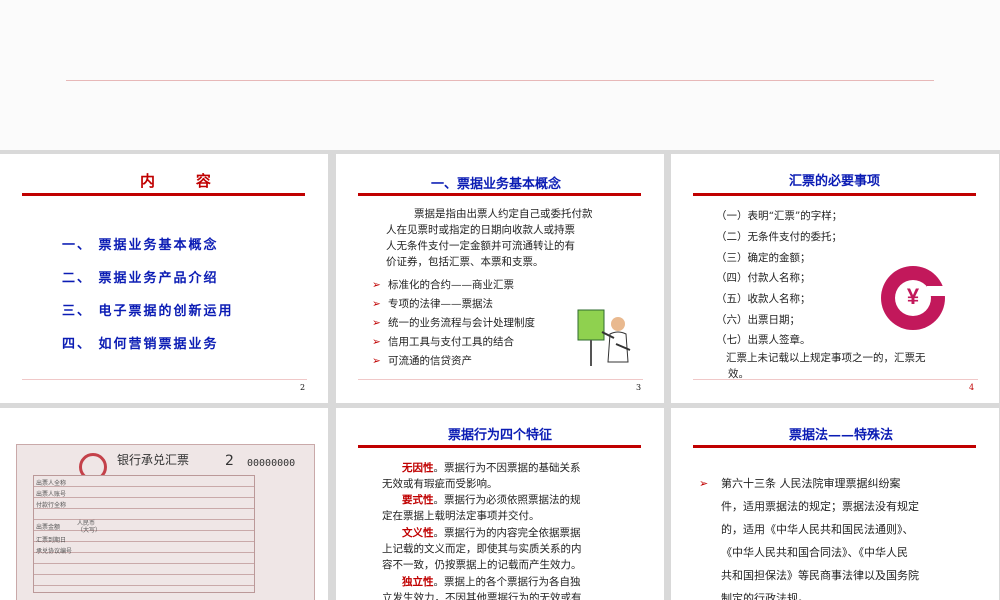 Image resolution: width=1000 pixels, height=600 pixels. What do you see at coordinates (48, 527) in the screenshot?
I see `bill-field-4: 出票金额` at bounding box center [48, 527].